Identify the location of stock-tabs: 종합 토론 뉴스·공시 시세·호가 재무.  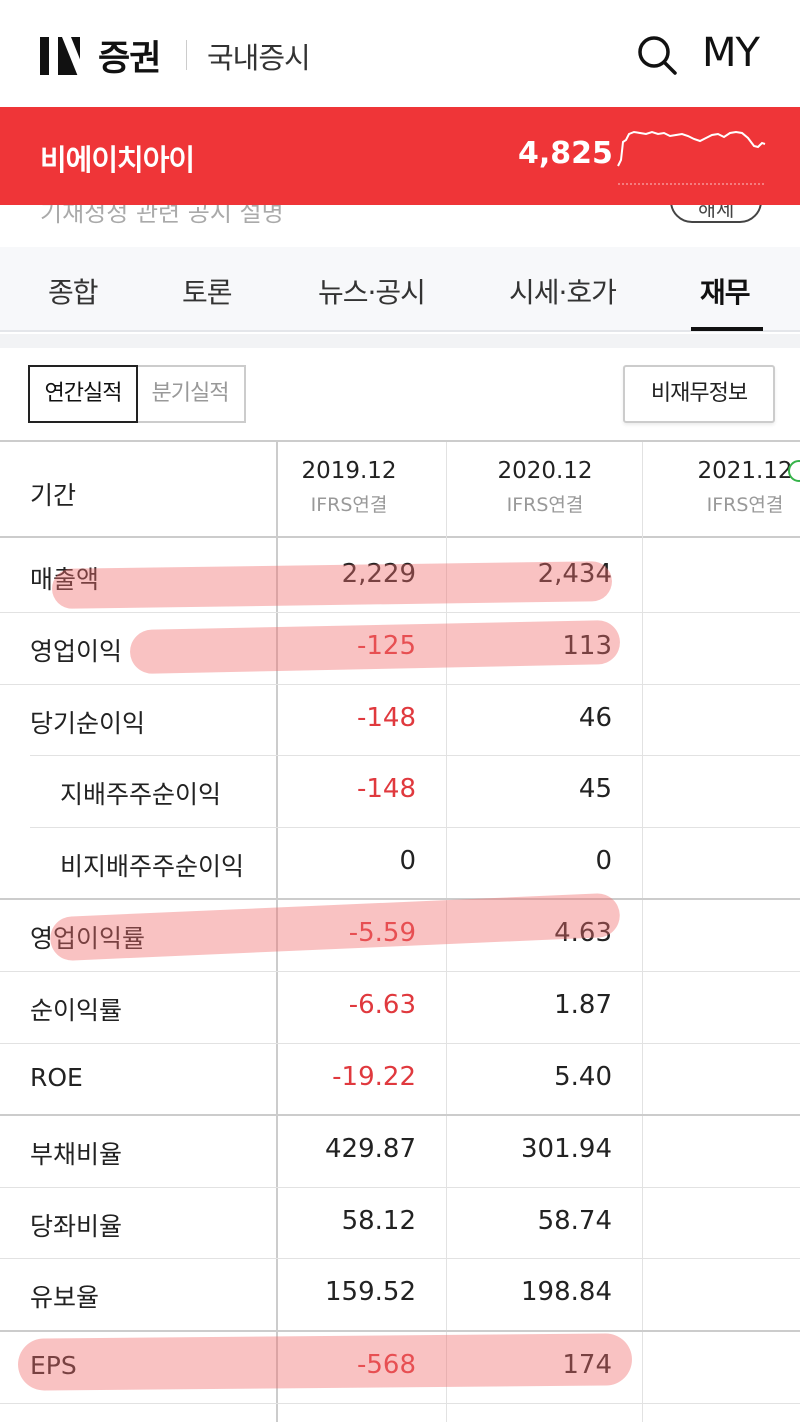
(400, 289).